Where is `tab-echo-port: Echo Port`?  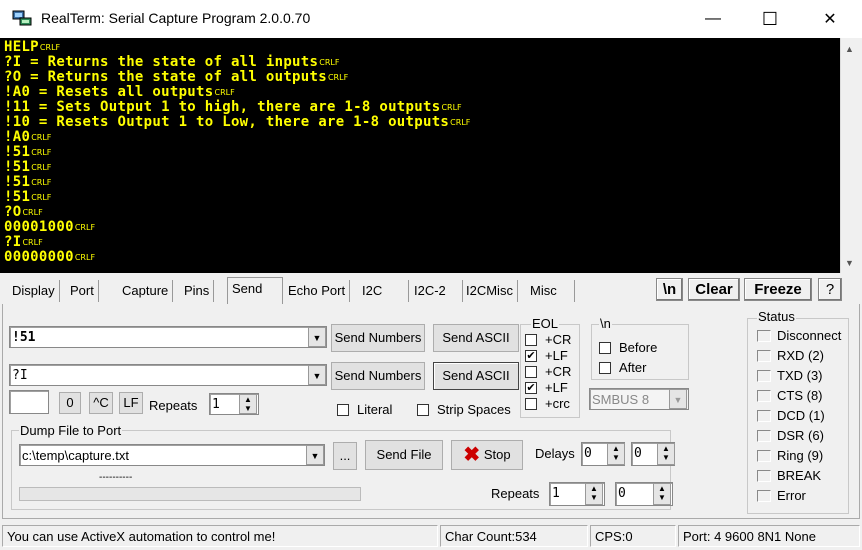
tab-echo-port: Echo Port is located at coordinates (317, 291).